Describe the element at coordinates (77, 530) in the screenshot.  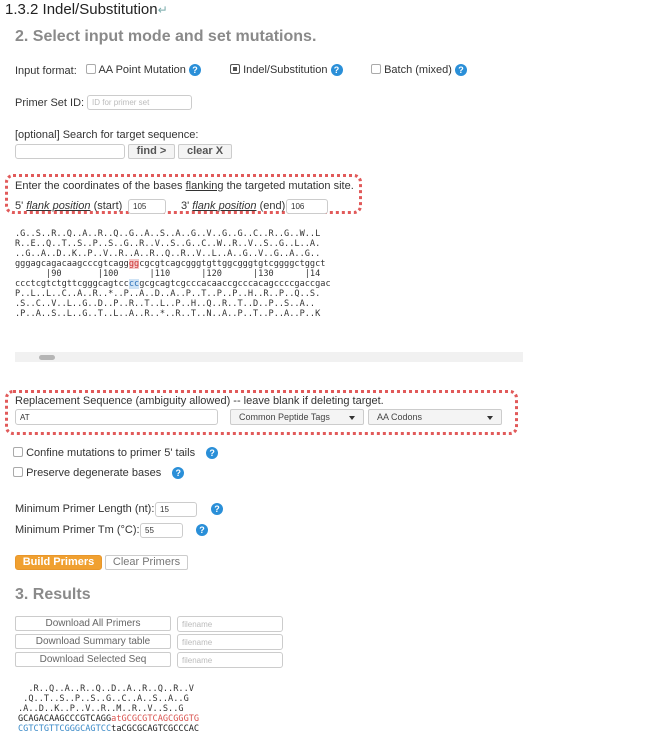
I see `min-tm-label: Minimum Primer Tm (°C):` at that location.